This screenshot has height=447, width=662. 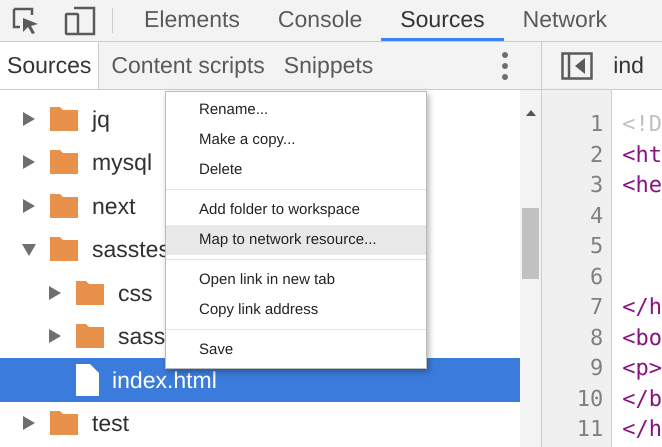 I want to click on line-number: 9, so click(x=597, y=369).